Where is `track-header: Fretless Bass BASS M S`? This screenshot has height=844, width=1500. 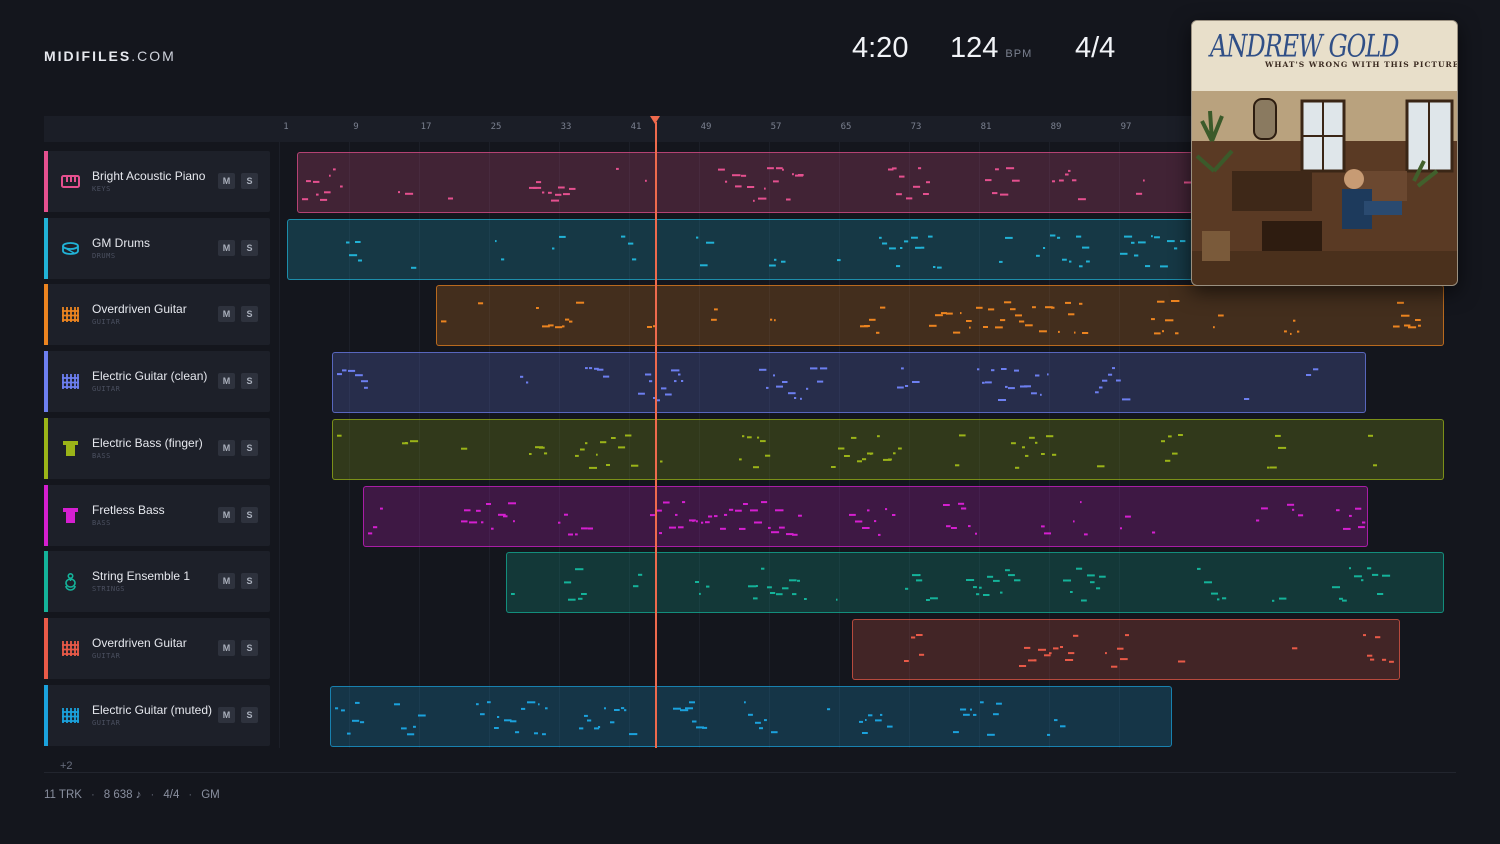
track-header: Fretless Bass BASS M S is located at coordinates (157, 515).